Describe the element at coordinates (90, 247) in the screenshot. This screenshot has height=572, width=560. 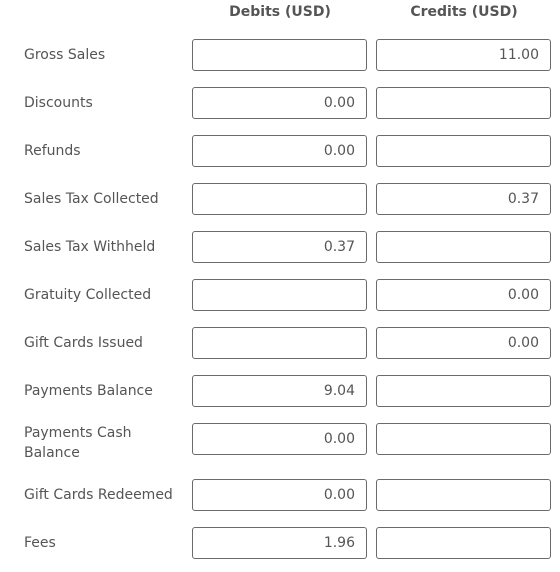
I see `row-label: Sales Tax Withheld` at that location.